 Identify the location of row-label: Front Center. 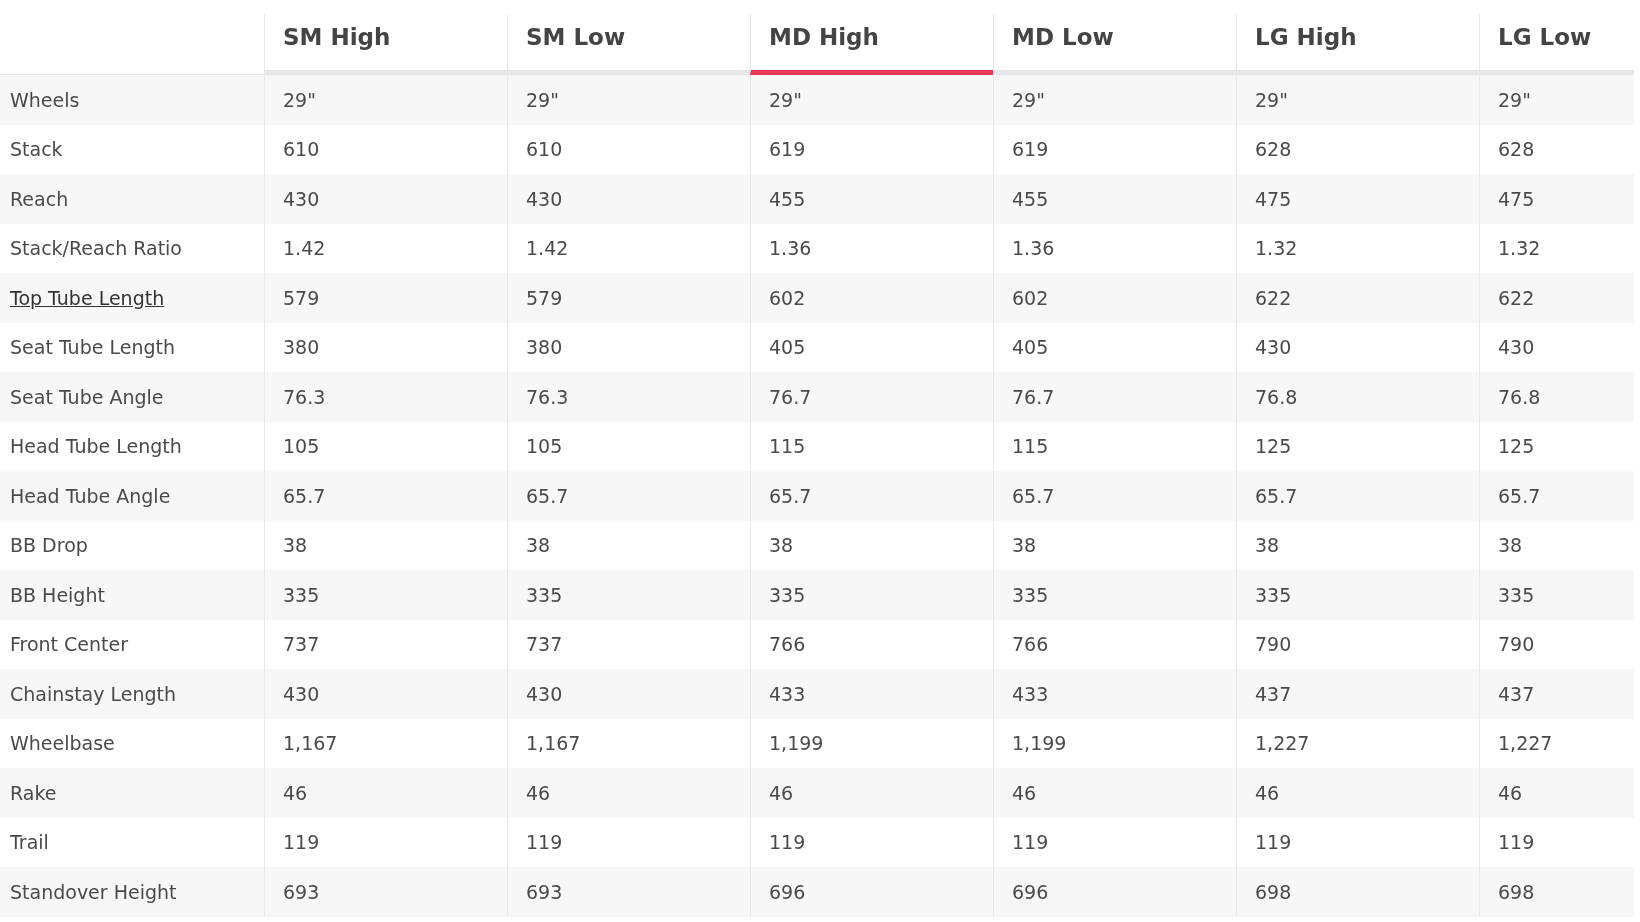
(69, 644).